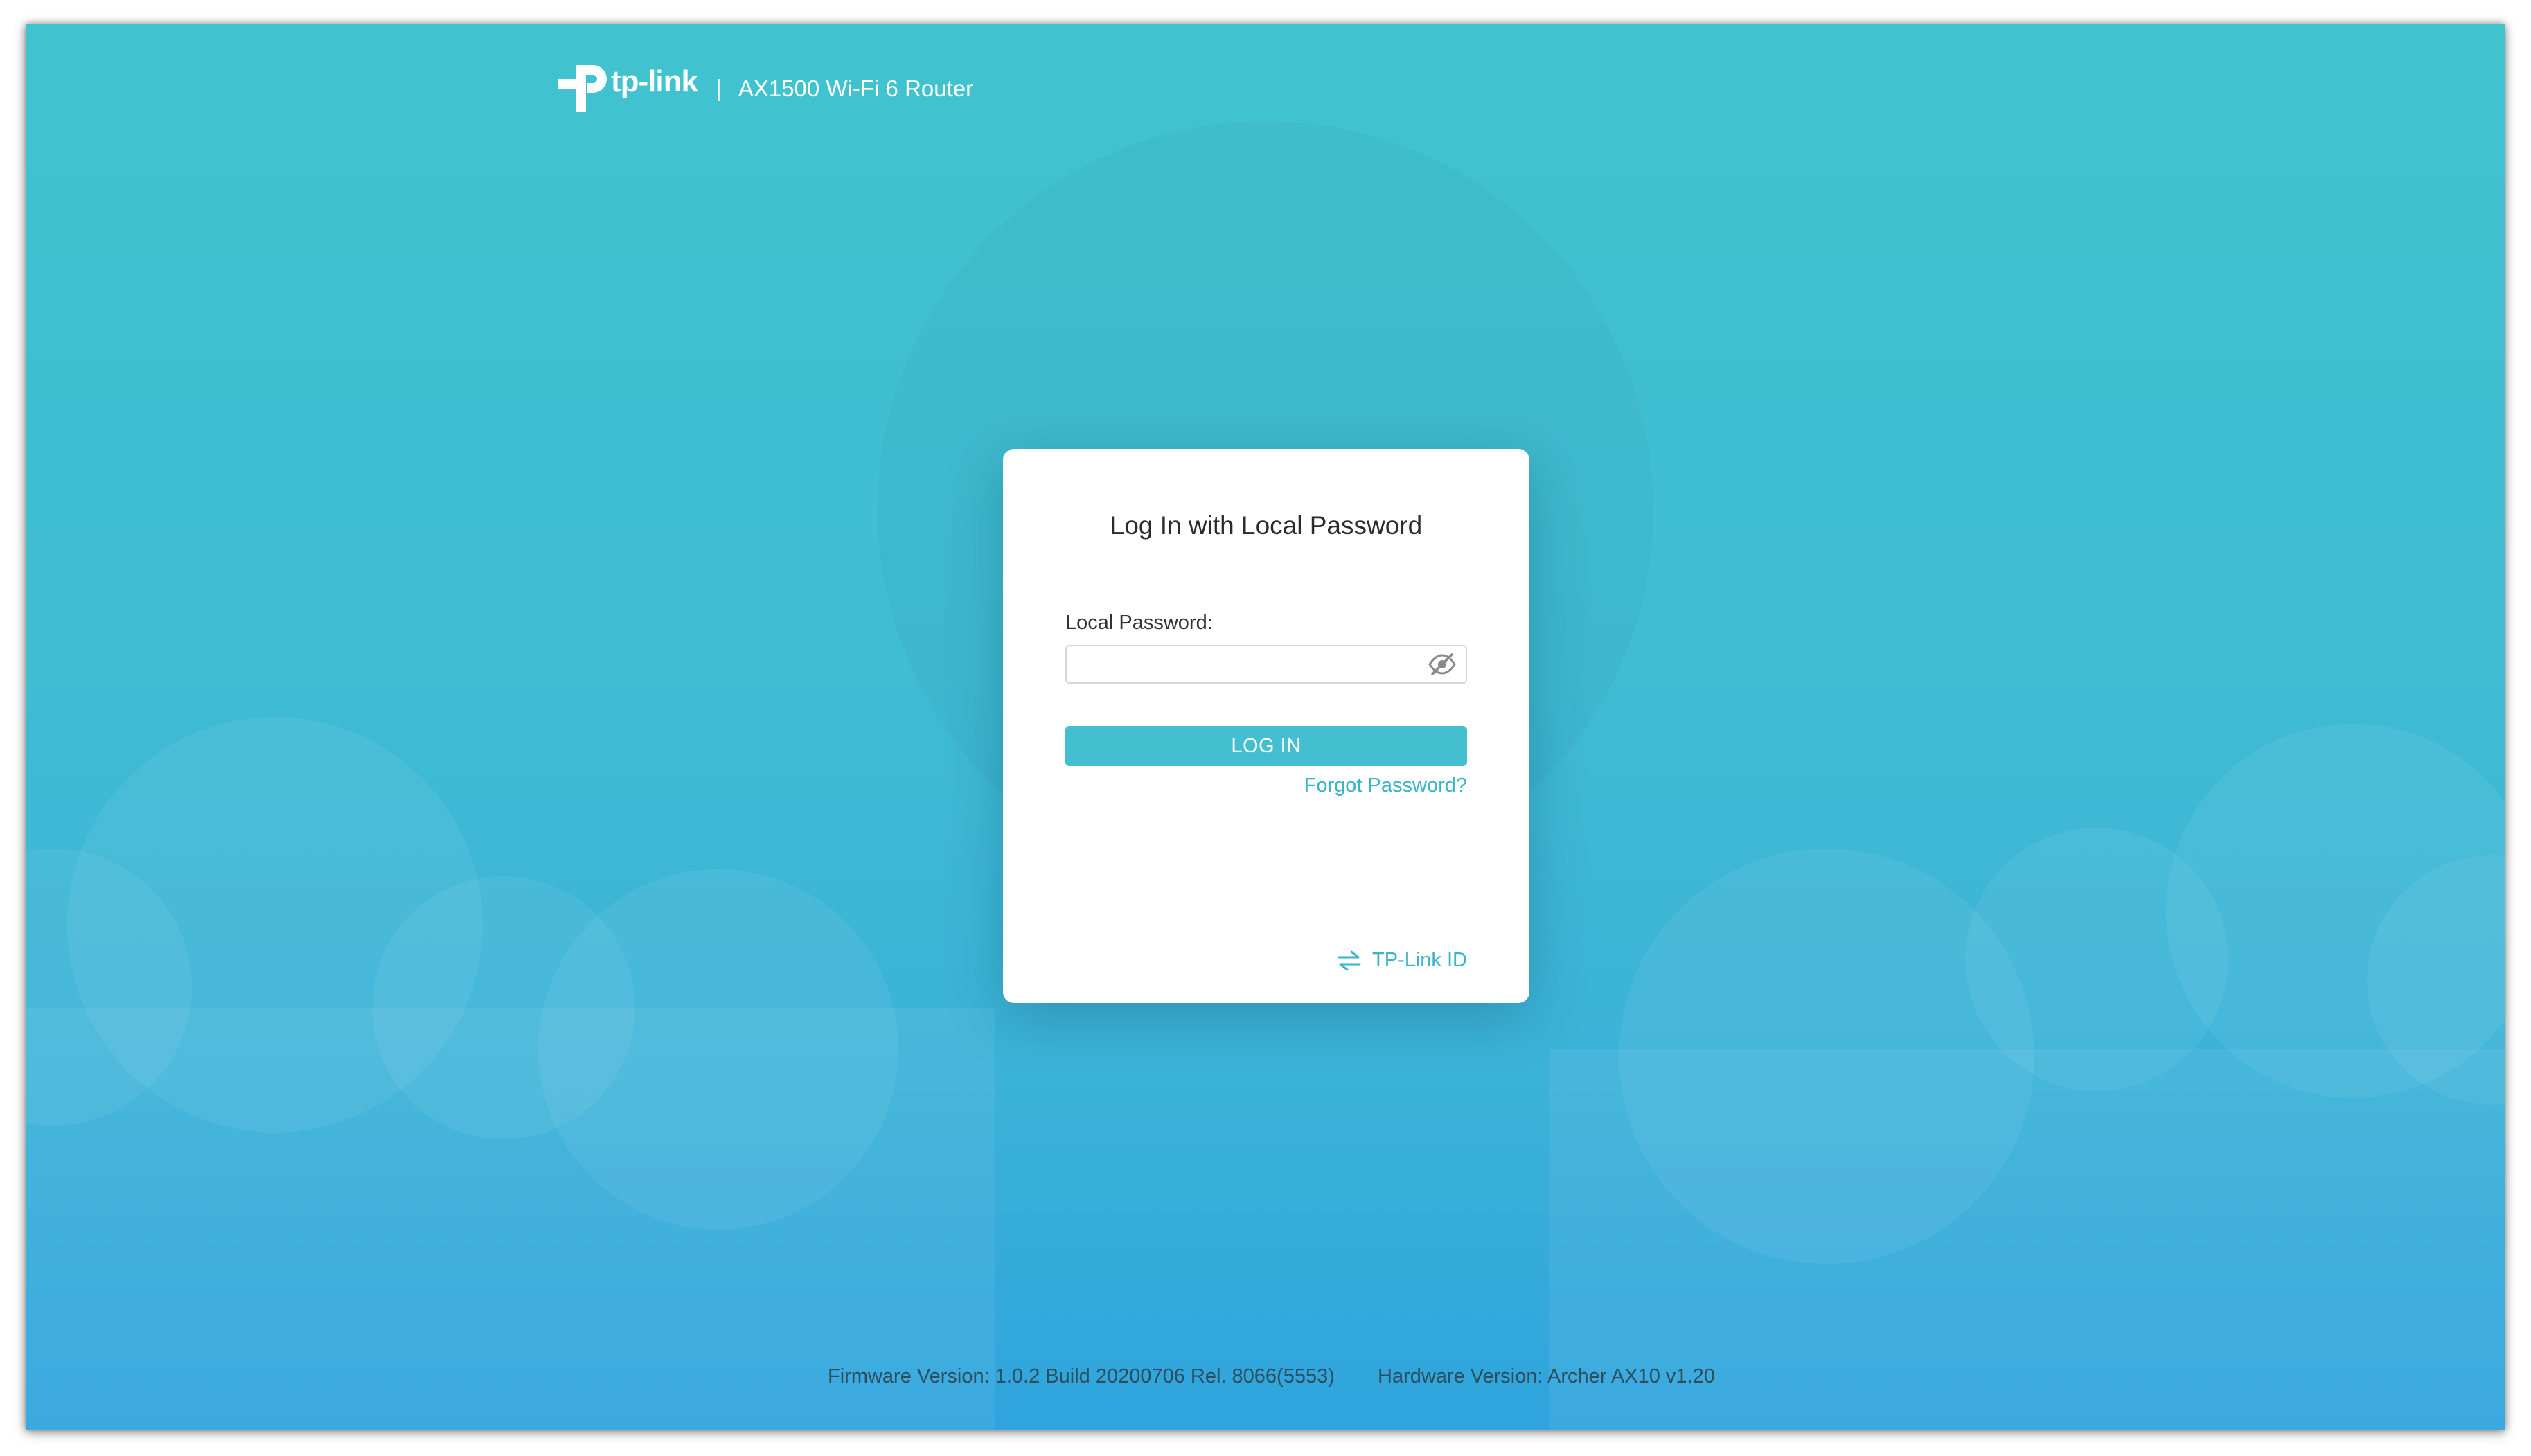  Describe the element at coordinates (1139, 623) in the screenshot. I see `password-label: Local Password:` at that location.